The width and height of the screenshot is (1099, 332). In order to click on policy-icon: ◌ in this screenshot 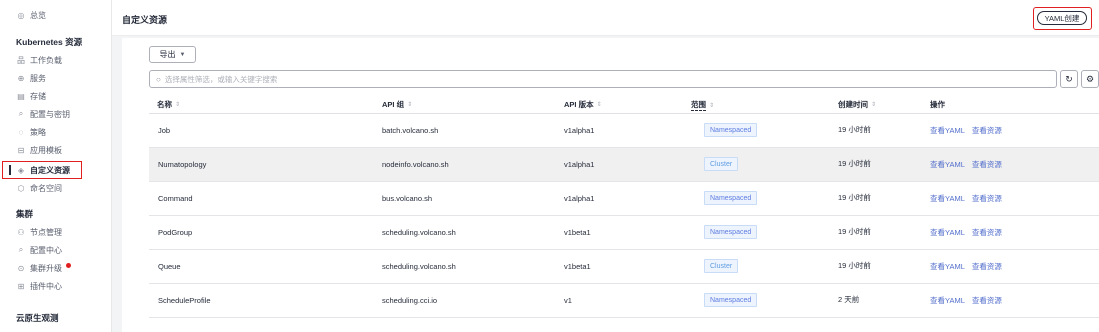, I will do `click(21, 132)`.